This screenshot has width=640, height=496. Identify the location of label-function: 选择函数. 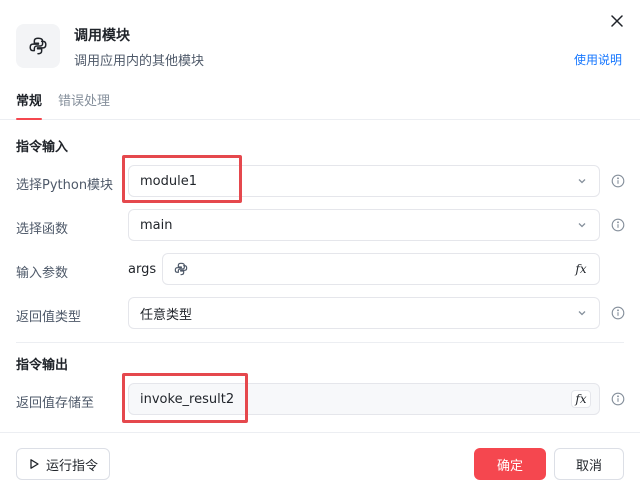
(42, 229).